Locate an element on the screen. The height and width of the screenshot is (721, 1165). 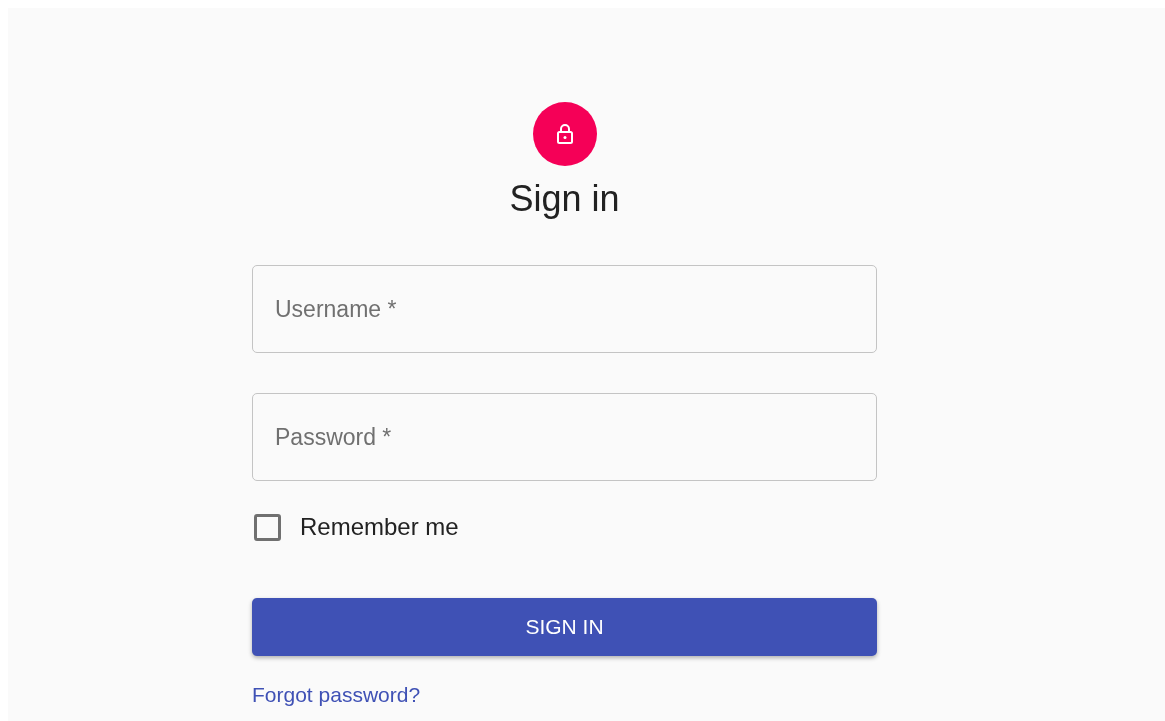
sign-in-button: SIGN IN is located at coordinates (564, 627).